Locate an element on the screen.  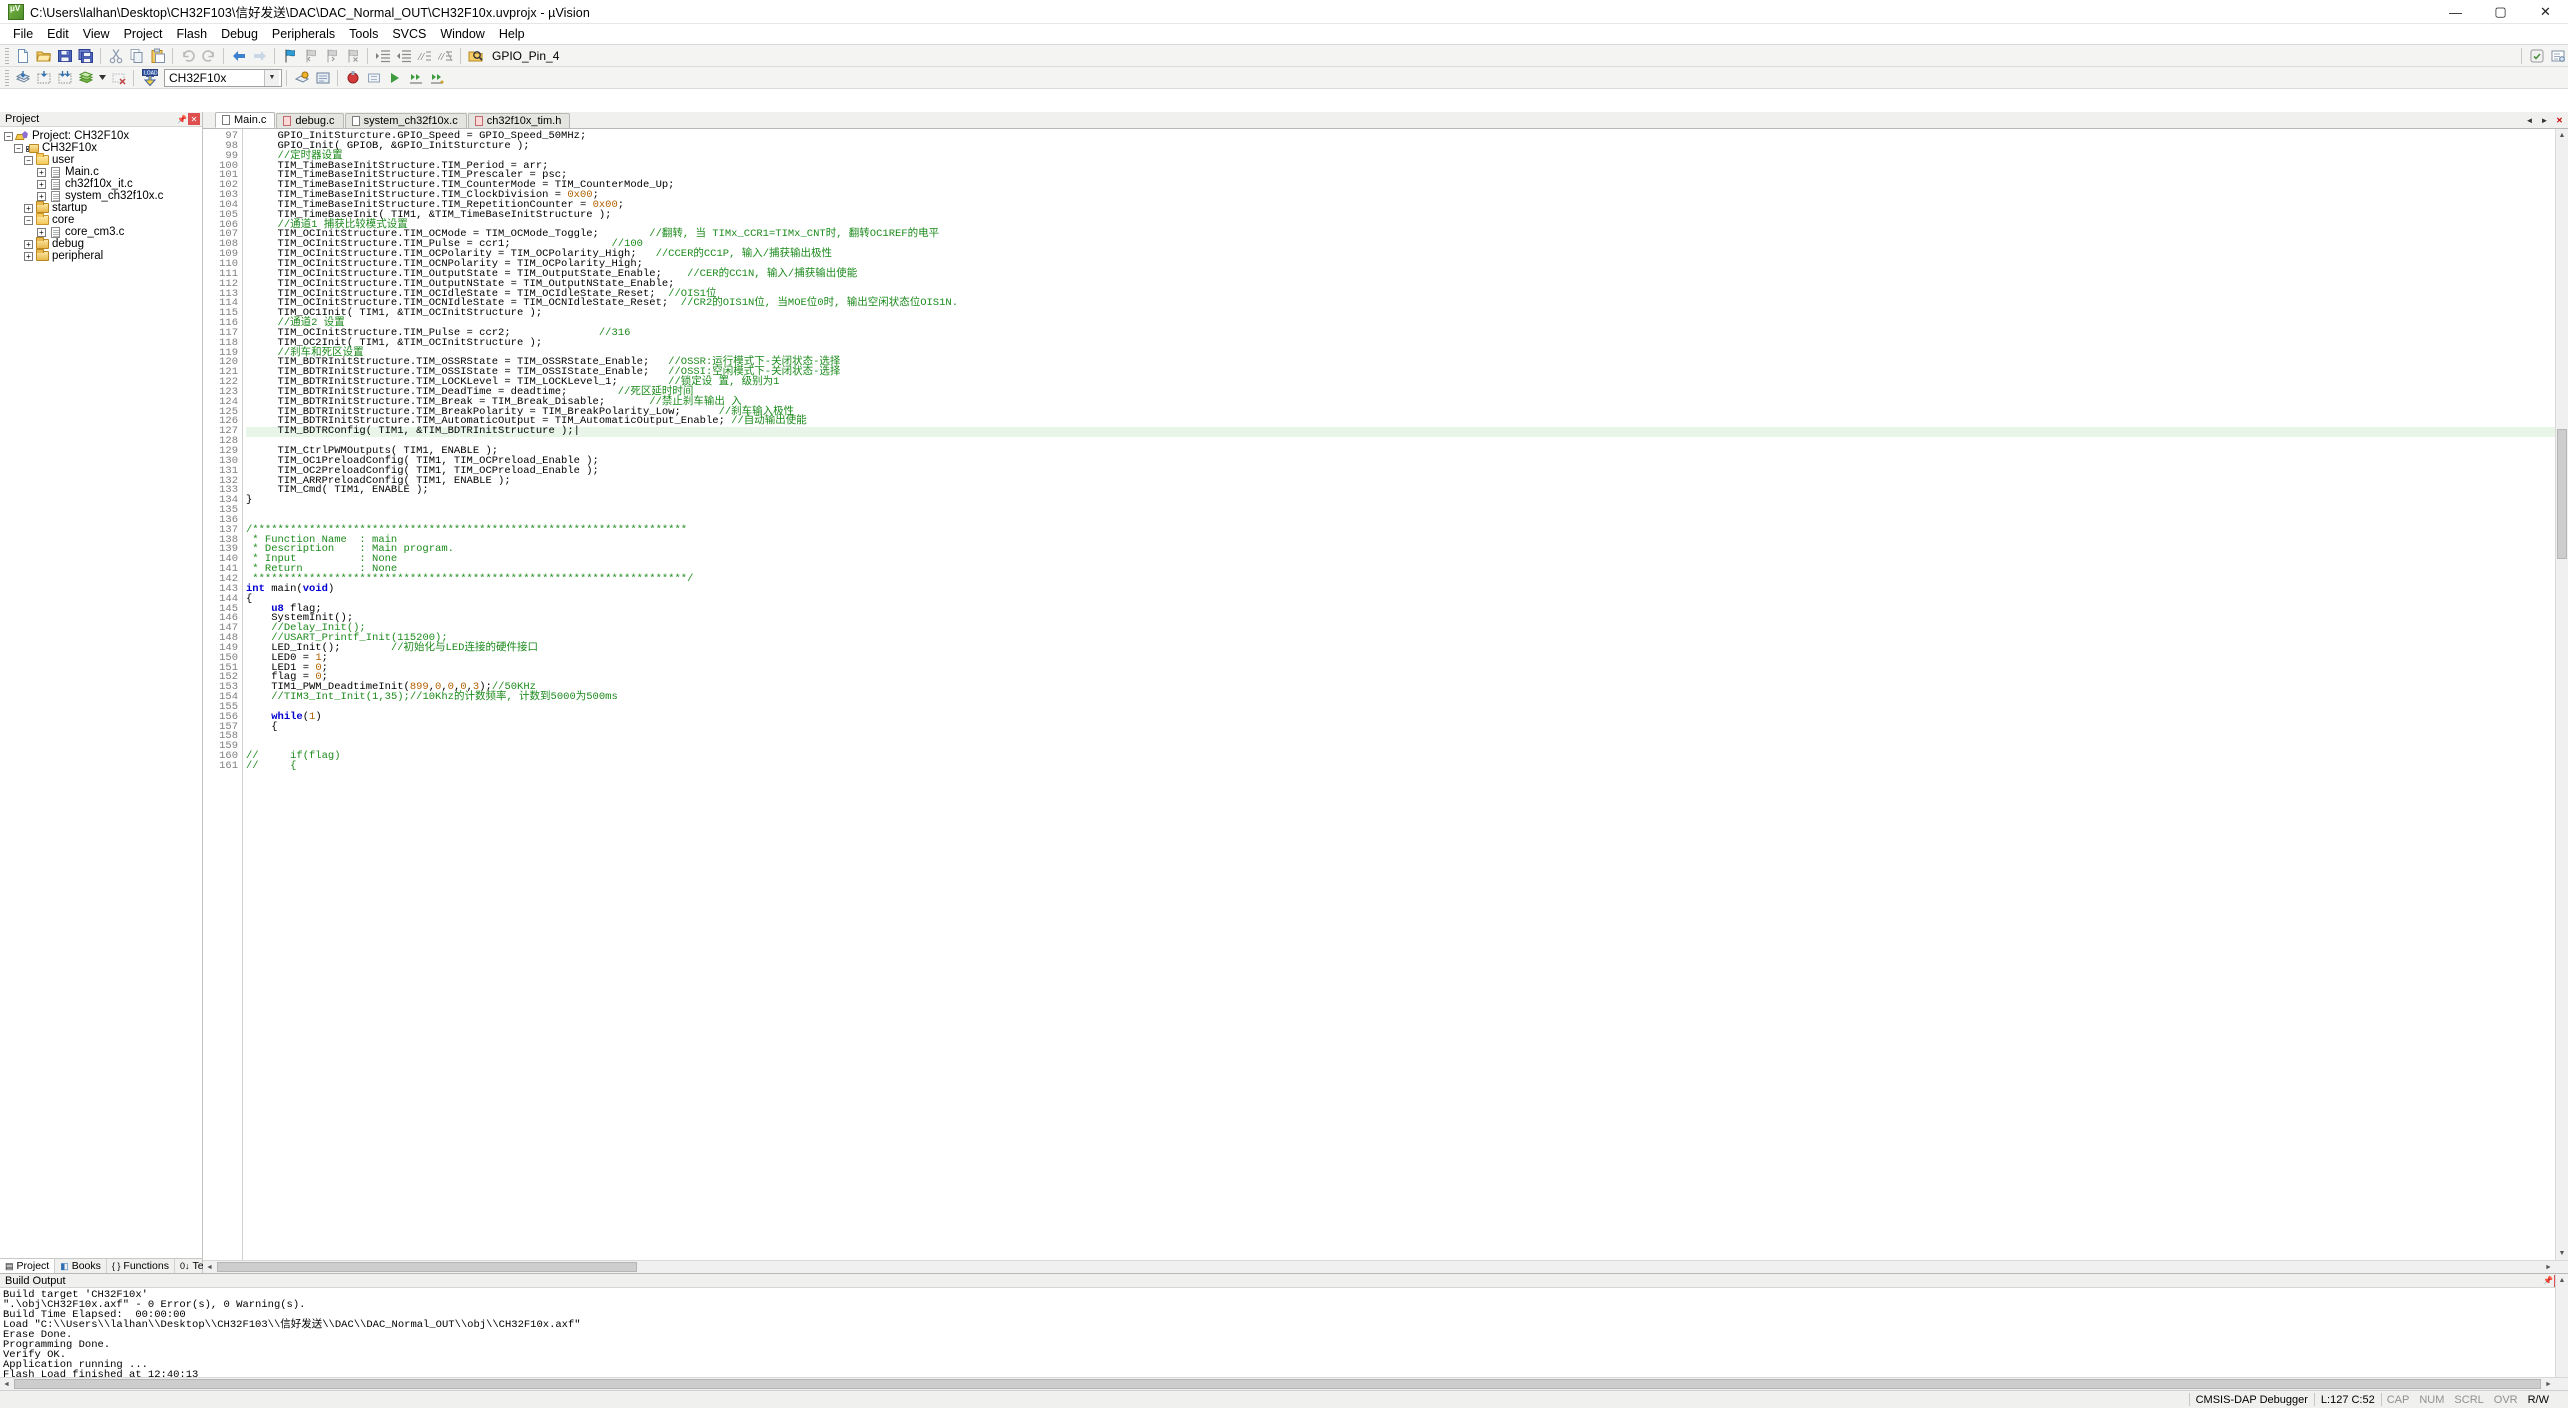
pane-tab-books: ◧ Books is located at coordinates (81, 1266).